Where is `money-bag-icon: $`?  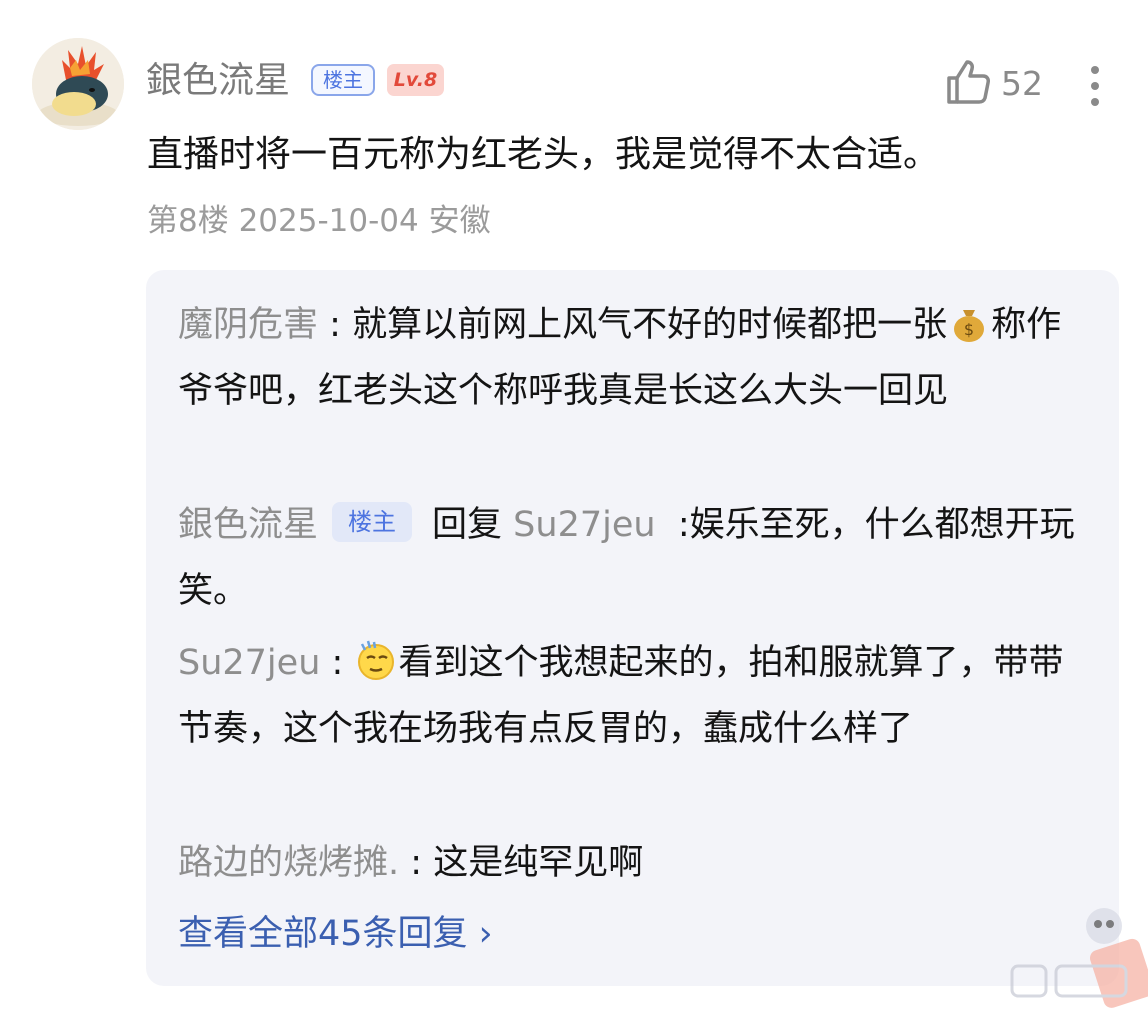 money-bag-icon: $ is located at coordinates (969, 322).